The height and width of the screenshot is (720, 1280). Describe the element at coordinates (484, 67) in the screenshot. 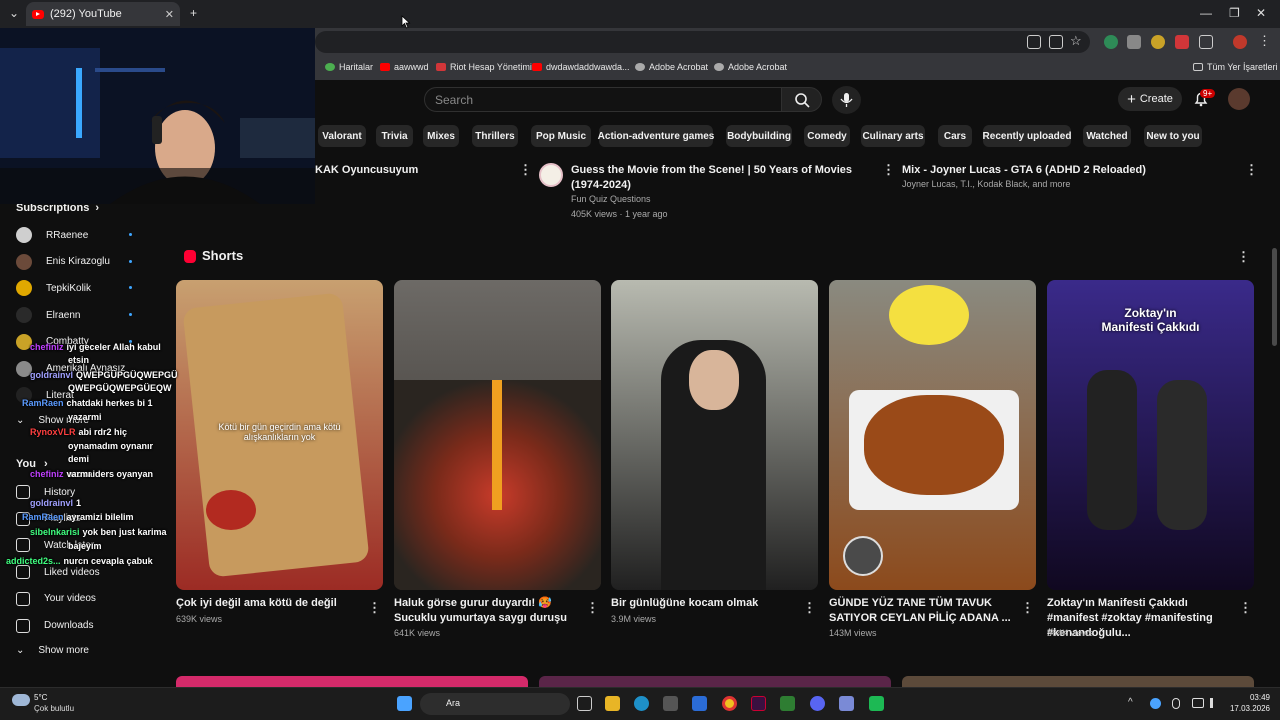

I see `bookmark-item: Riot Hesap Yönetimi` at that location.